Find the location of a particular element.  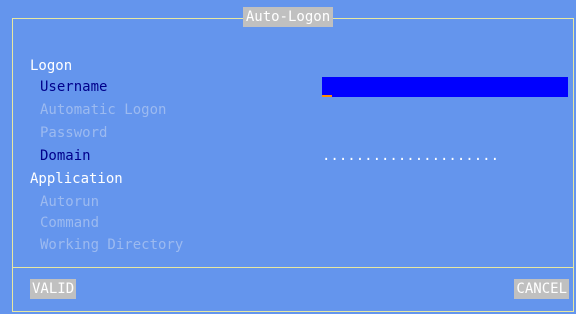

automatic-logon-label: Automatic Logon is located at coordinates (103, 110).